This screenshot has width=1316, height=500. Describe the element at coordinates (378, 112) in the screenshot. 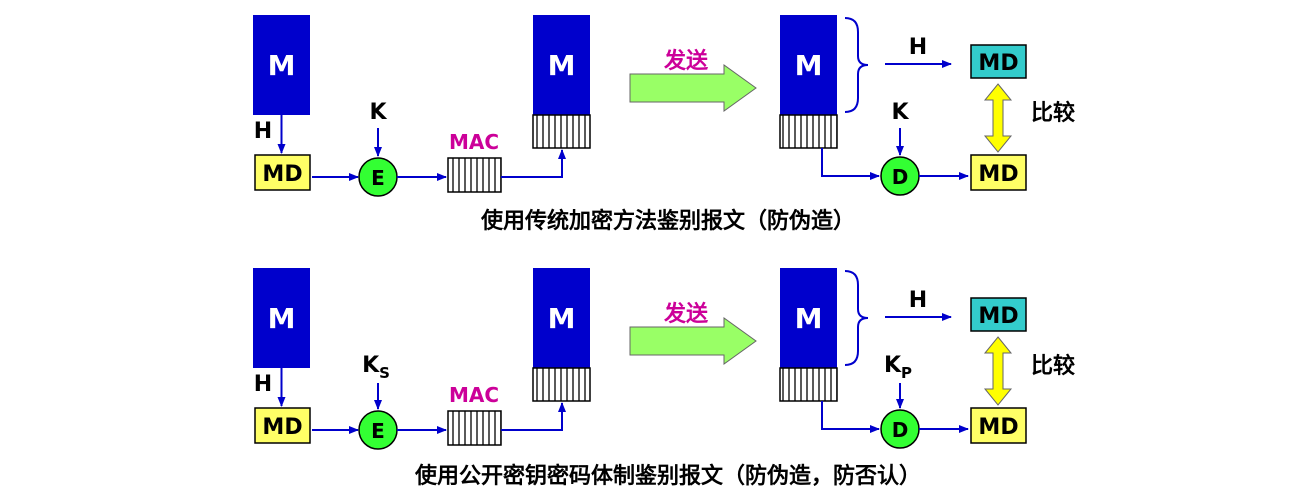

I see `encrypt-key-label: K` at that location.